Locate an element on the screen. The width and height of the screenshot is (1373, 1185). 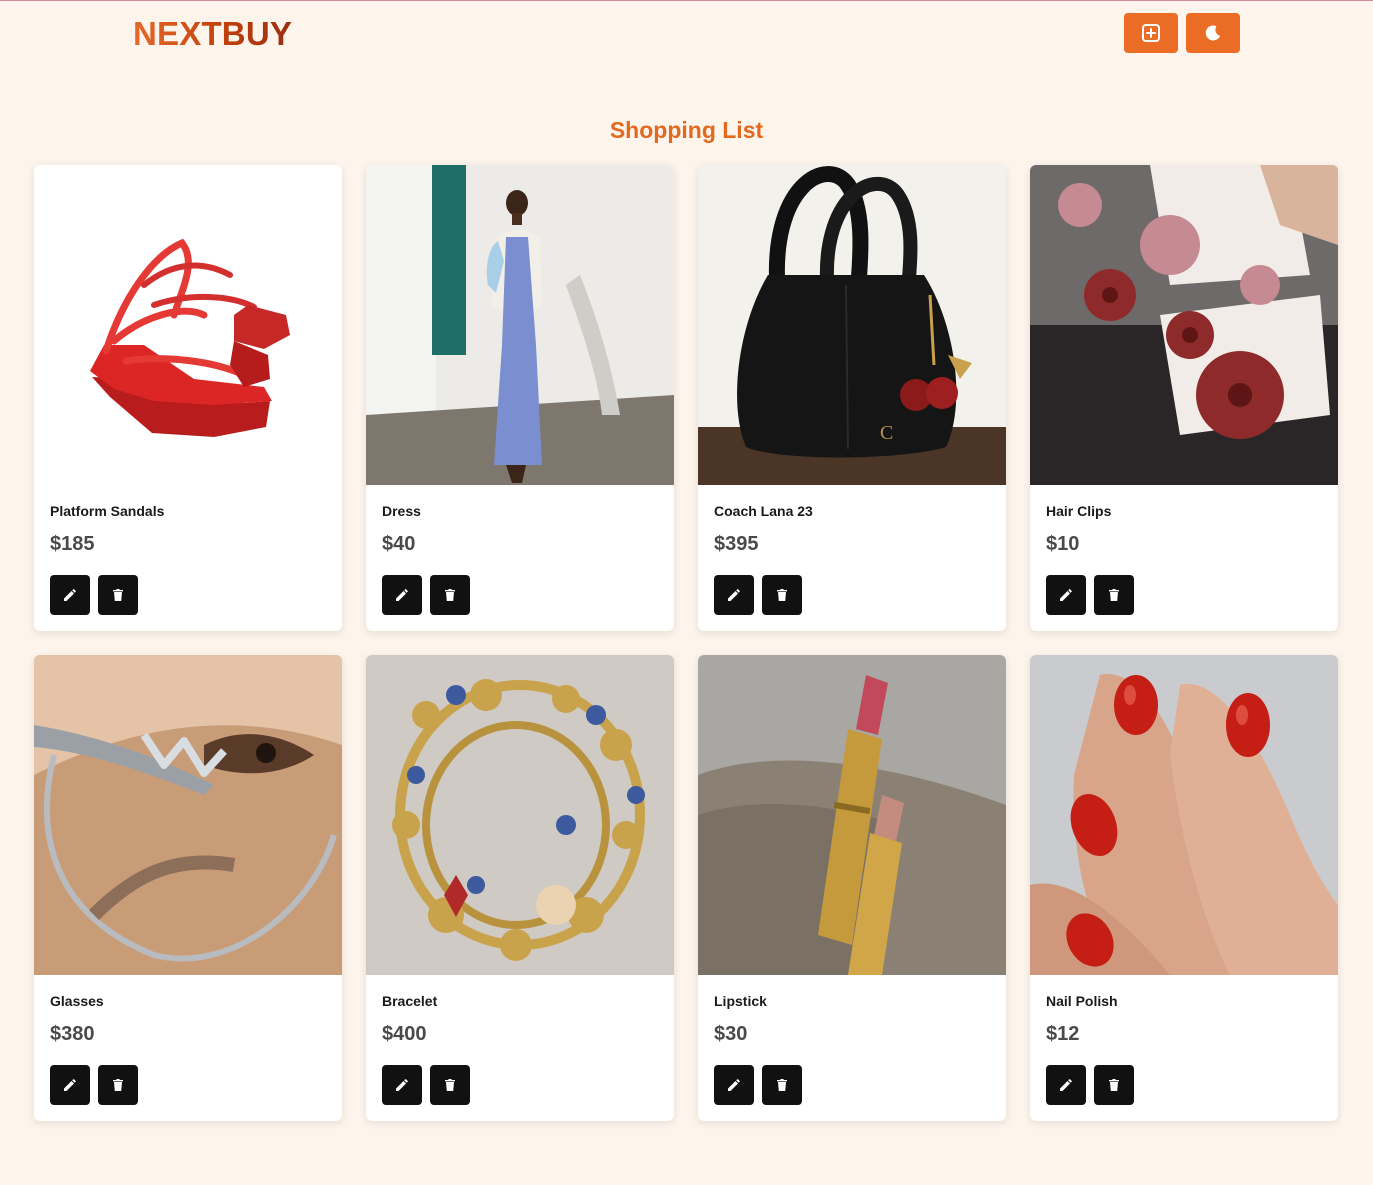
product-card: Nail Polish $12 is located at coordinates (1184, 888).